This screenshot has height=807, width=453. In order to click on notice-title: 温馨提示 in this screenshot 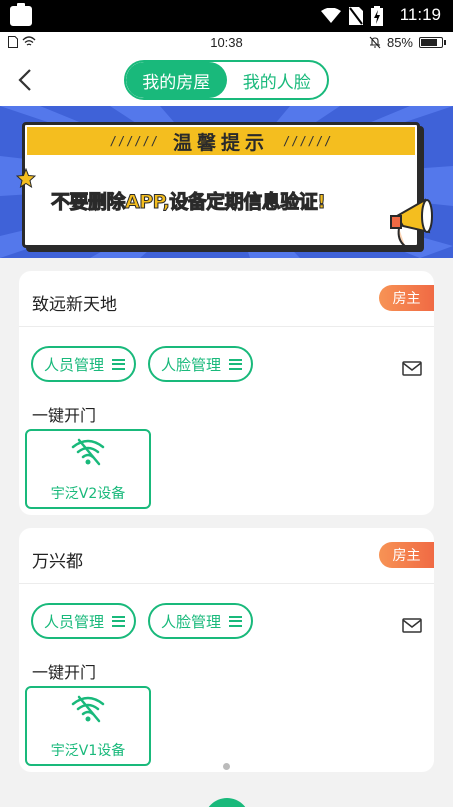, I will do `click(220, 142)`.